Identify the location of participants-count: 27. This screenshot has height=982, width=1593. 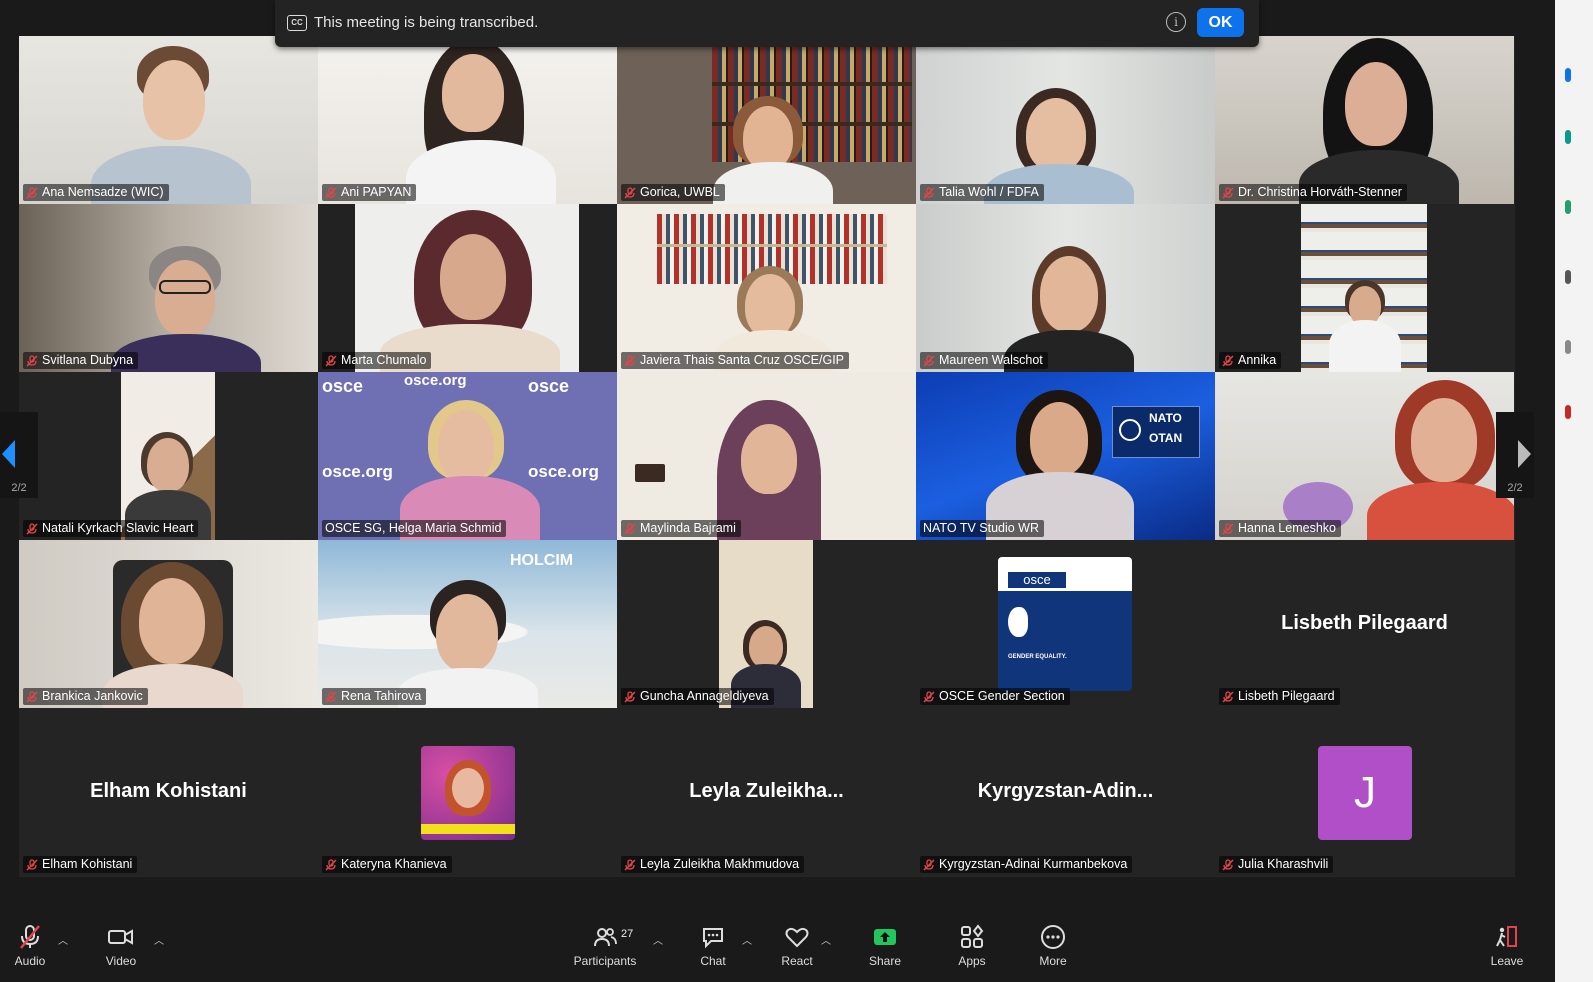
(627, 934).